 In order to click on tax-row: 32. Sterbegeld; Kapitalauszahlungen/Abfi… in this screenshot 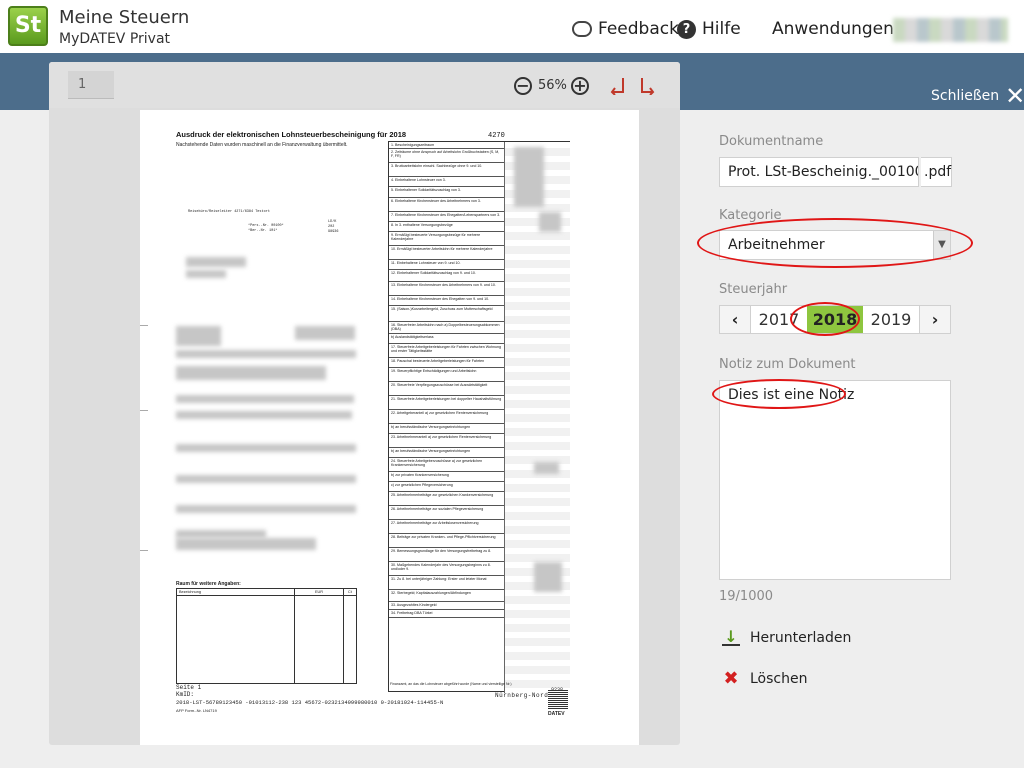, I will do `click(446, 596)`.